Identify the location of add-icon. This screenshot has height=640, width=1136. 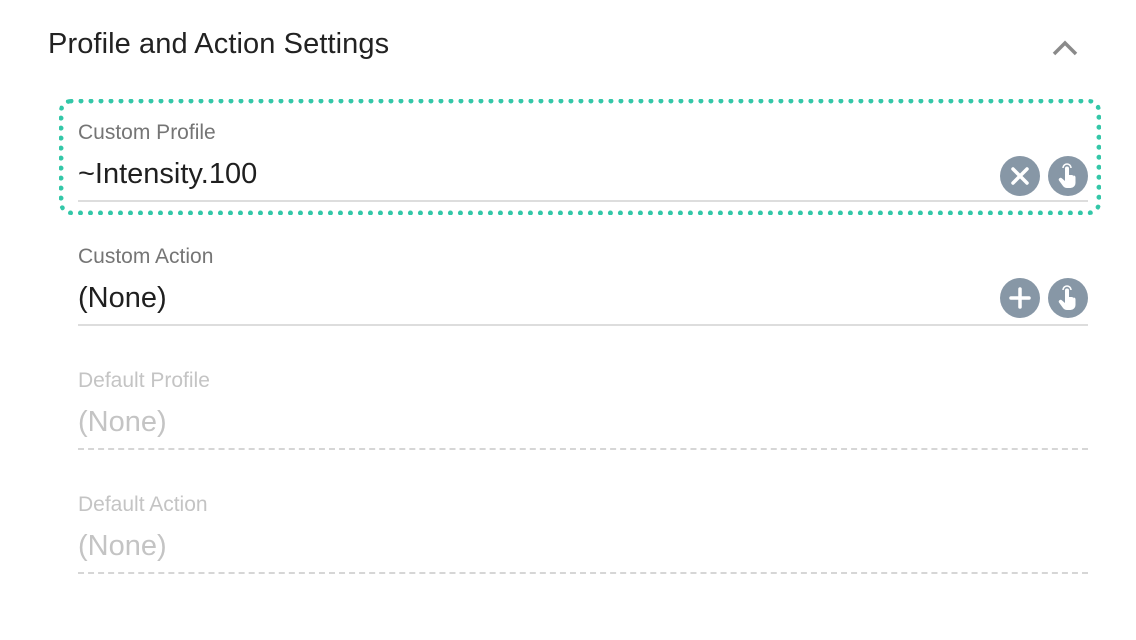
(1020, 298).